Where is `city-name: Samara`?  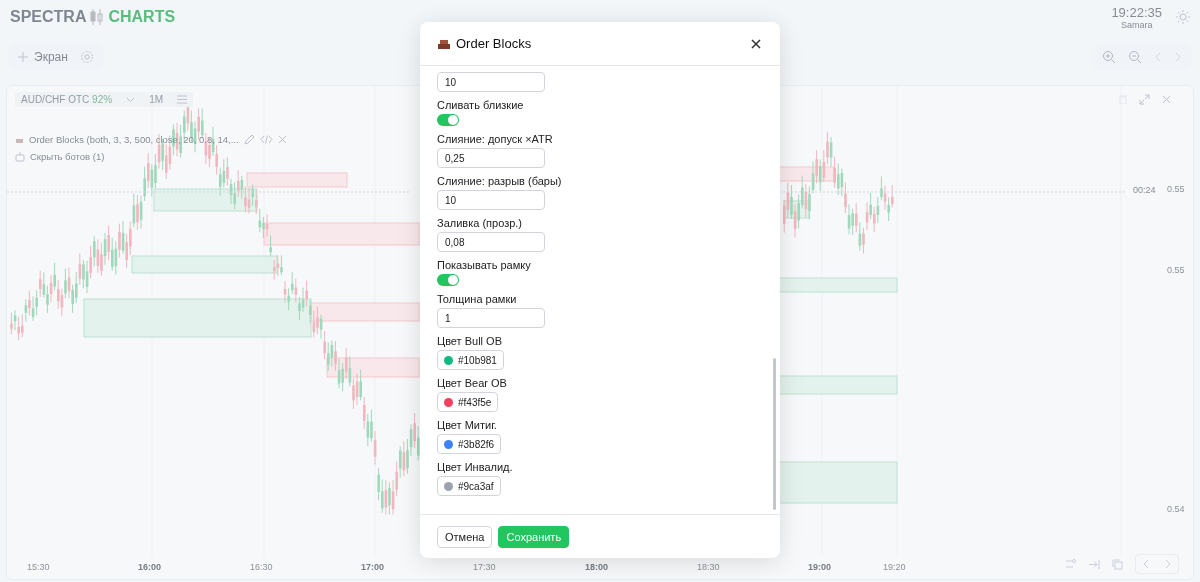 city-name: Samara is located at coordinates (1136, 24).